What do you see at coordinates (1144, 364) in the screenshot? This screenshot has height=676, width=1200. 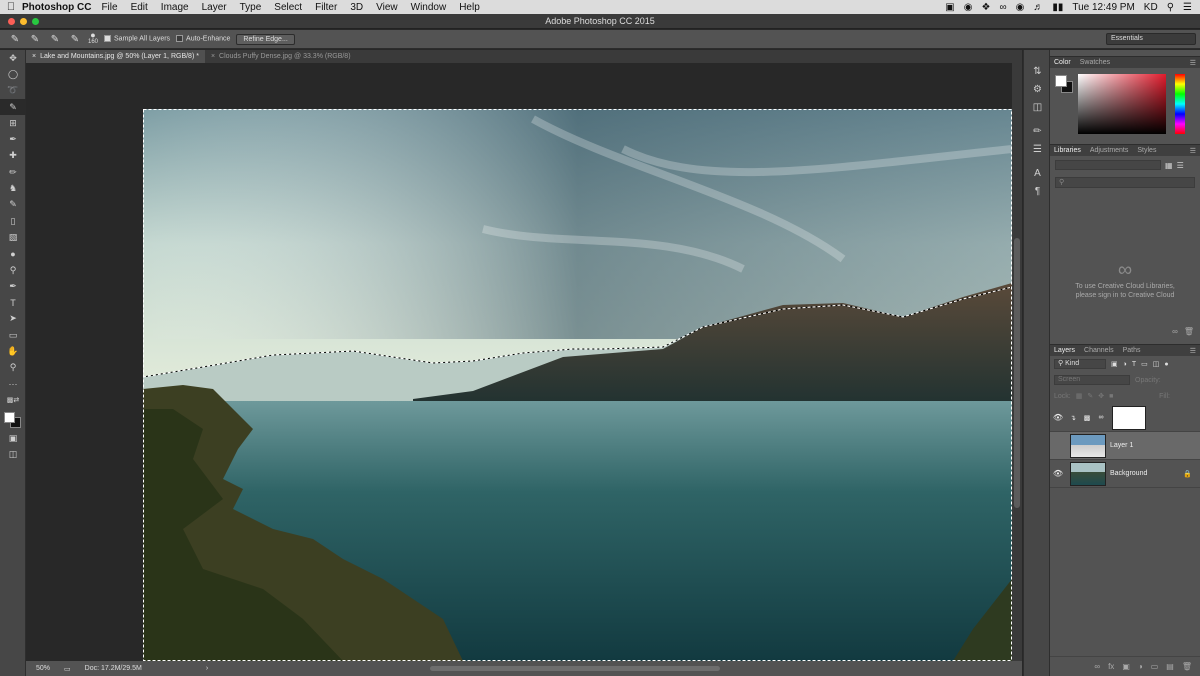 I see `filter-shape-icon: ▭` at bounding box center [1144, 364].